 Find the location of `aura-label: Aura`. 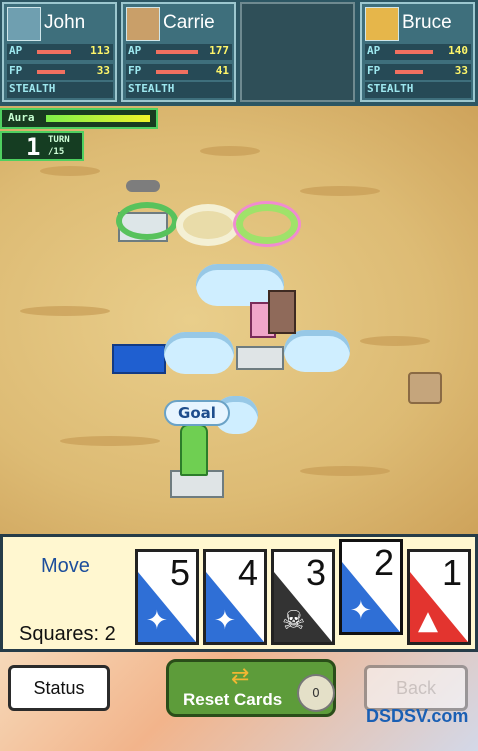

aura-label: Aura is located at coordinates (21, 117).